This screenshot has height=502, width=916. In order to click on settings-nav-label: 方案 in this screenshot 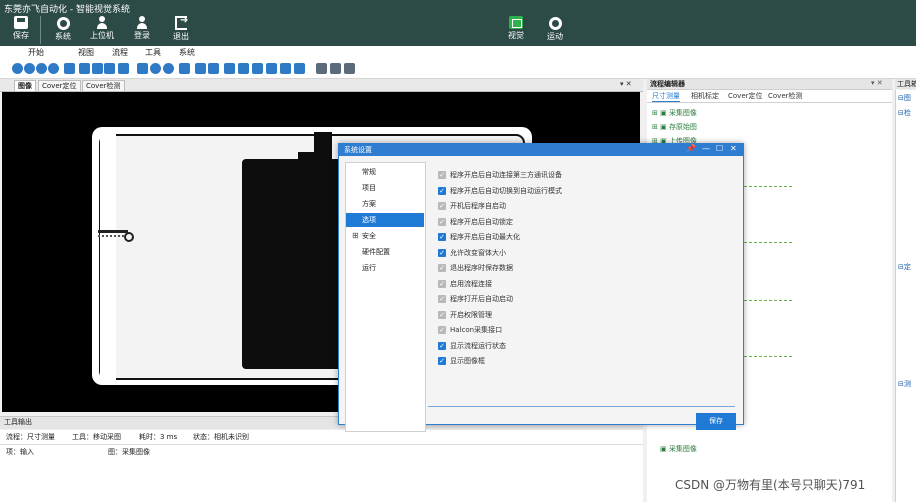, I will do `click(369, 204)`.